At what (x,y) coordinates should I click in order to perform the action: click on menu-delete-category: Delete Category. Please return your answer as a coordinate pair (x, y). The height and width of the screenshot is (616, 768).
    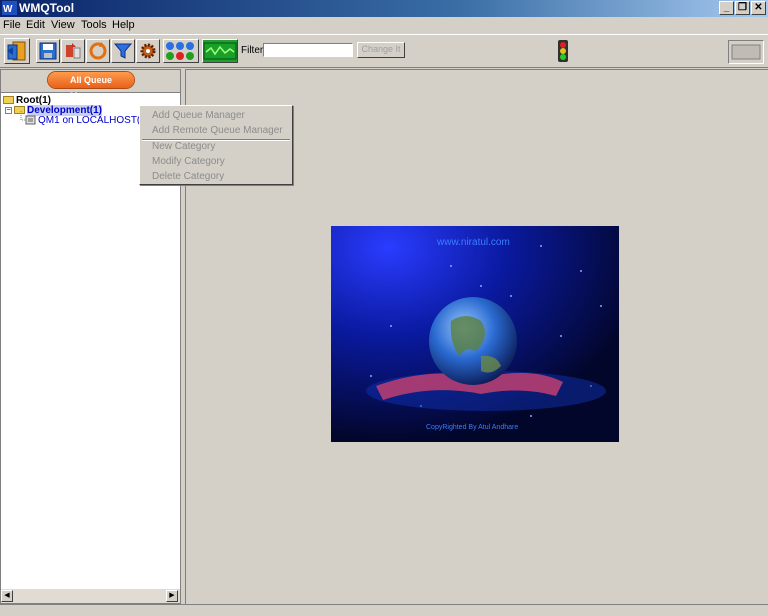
    Looking at the image, I should click on (188, 177).